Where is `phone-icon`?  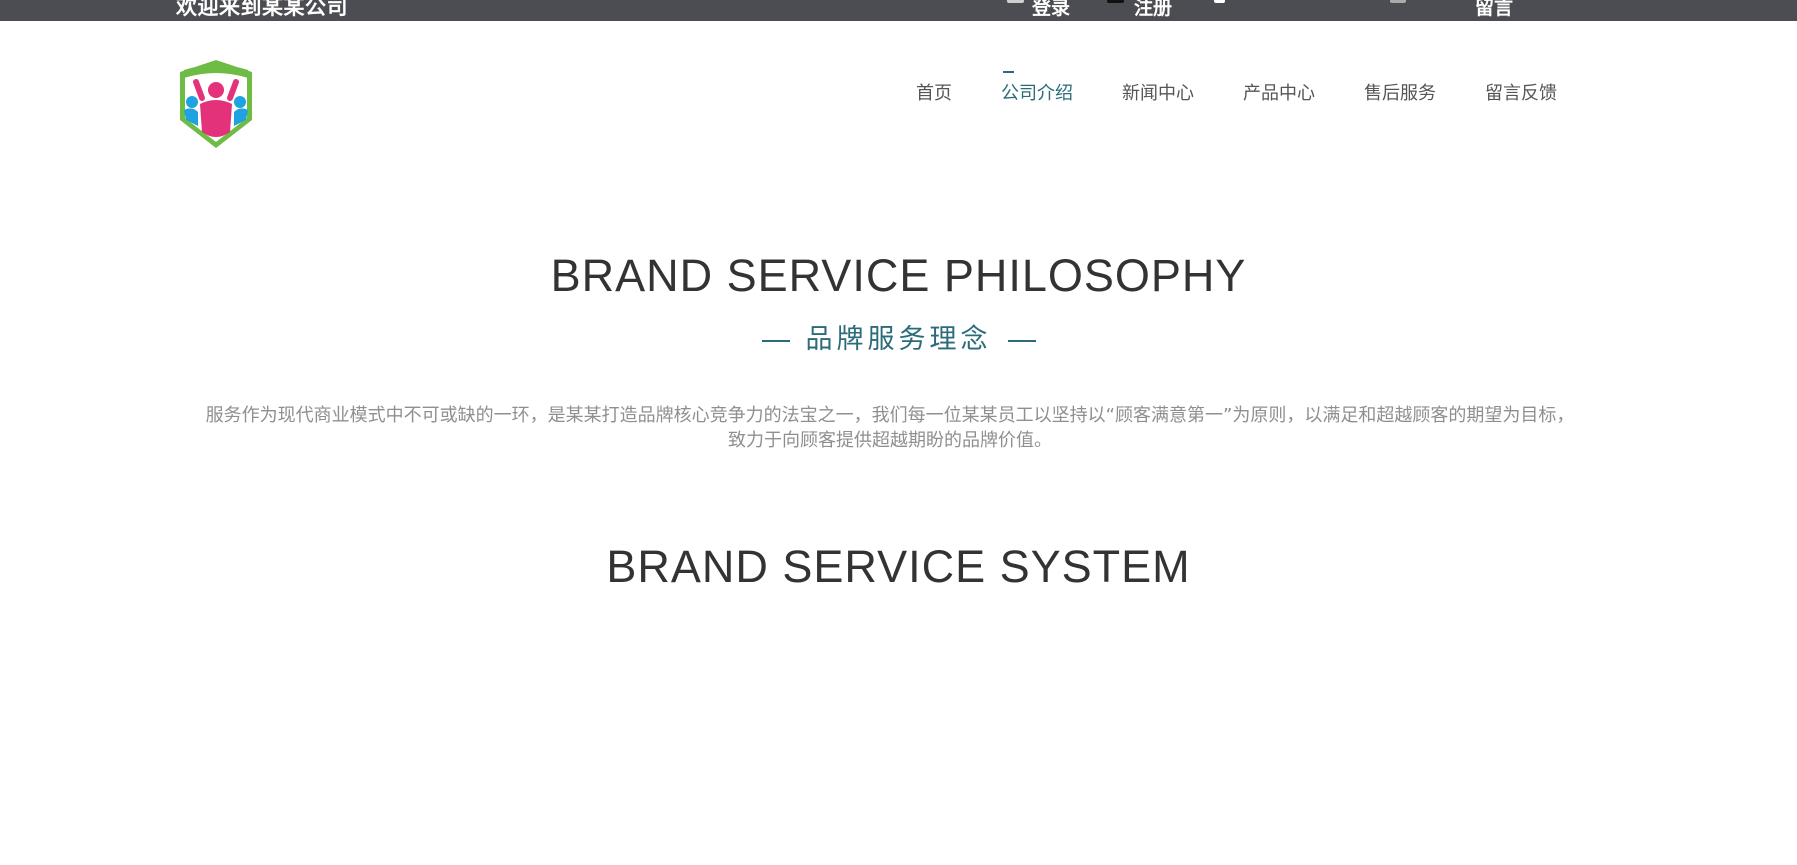
phone-icon is located at coordinates (1219, 1).